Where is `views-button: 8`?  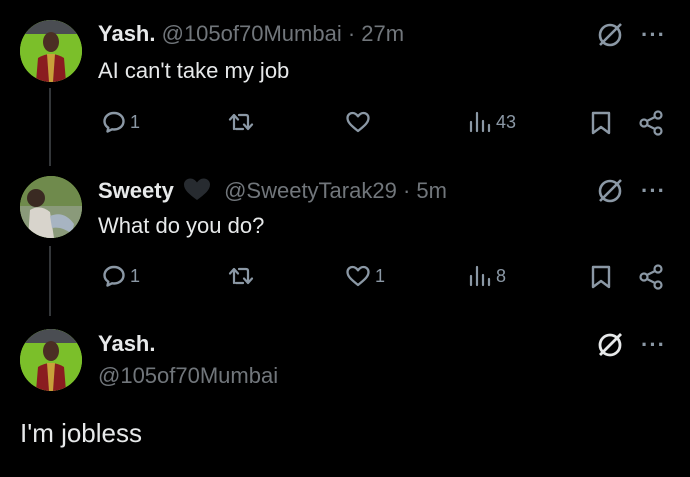 views-button: 8 is located at coordinates (487, 276).